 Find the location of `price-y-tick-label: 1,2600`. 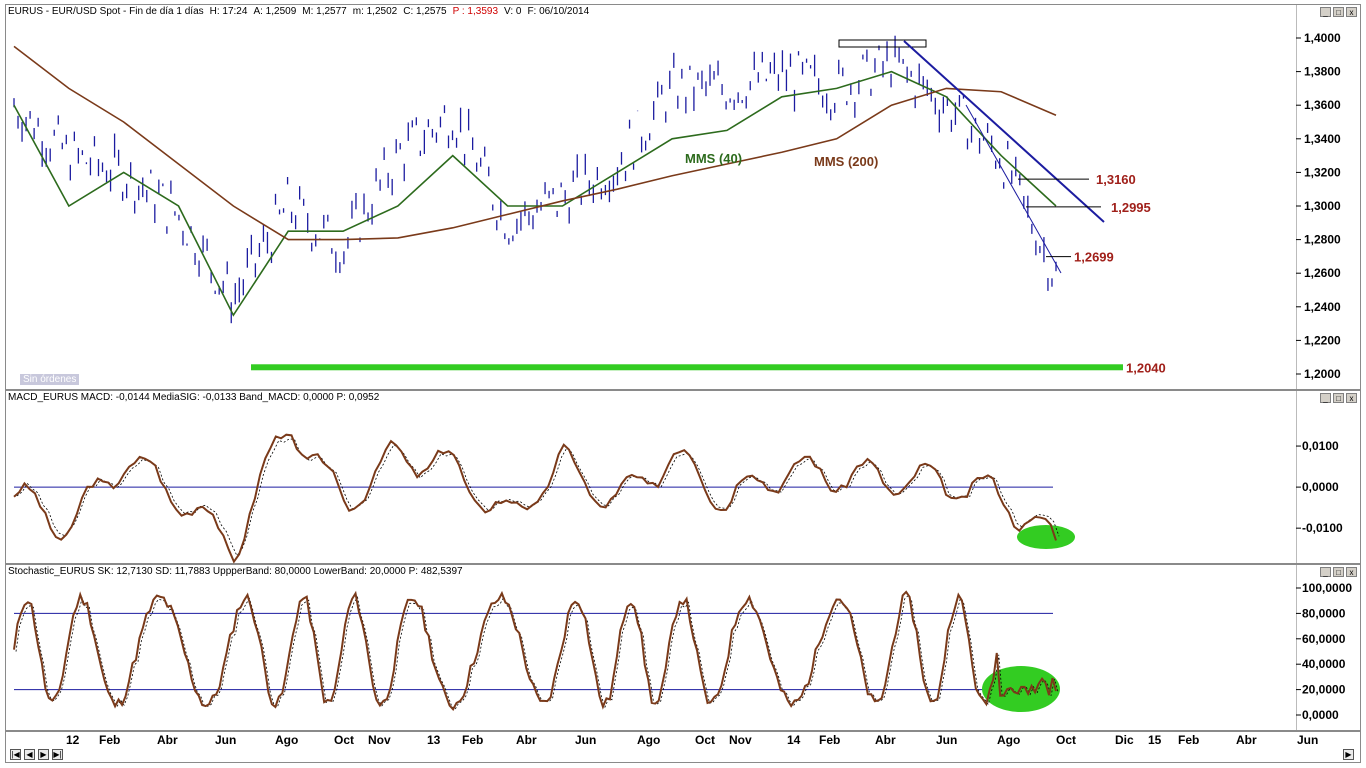

price-y-tick-label: 1,2600 is located at coordinates (1322, 273).